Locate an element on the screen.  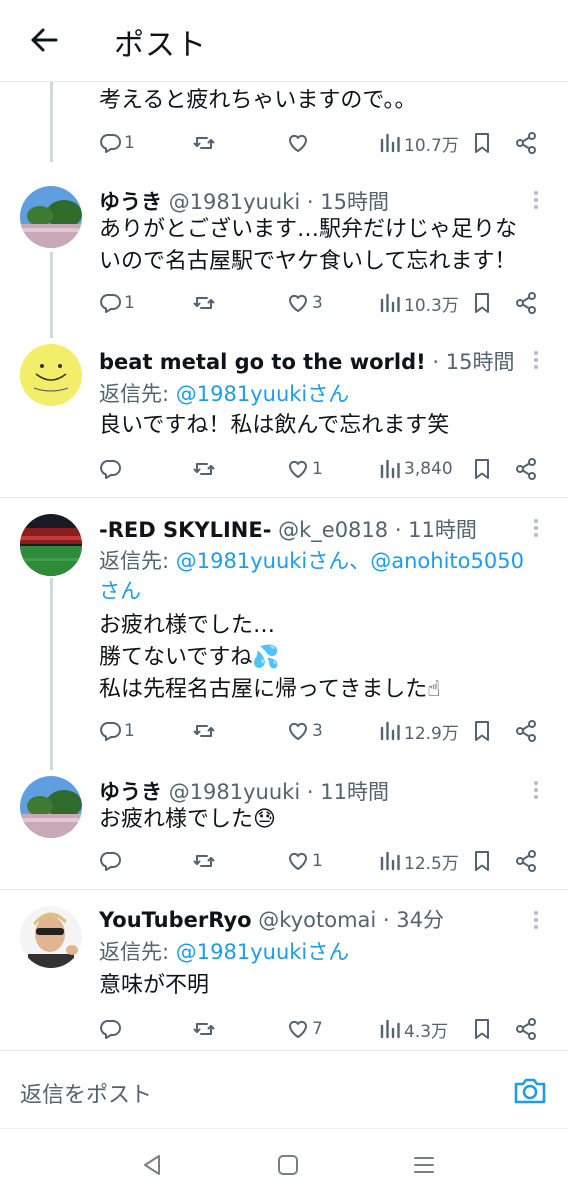
like-count: 1 is located at coordinates (317, 469).